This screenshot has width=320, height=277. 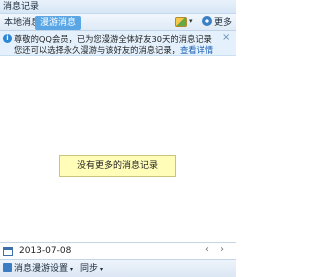 I want to click on more-label: 更多, so click(x=223, y=23).